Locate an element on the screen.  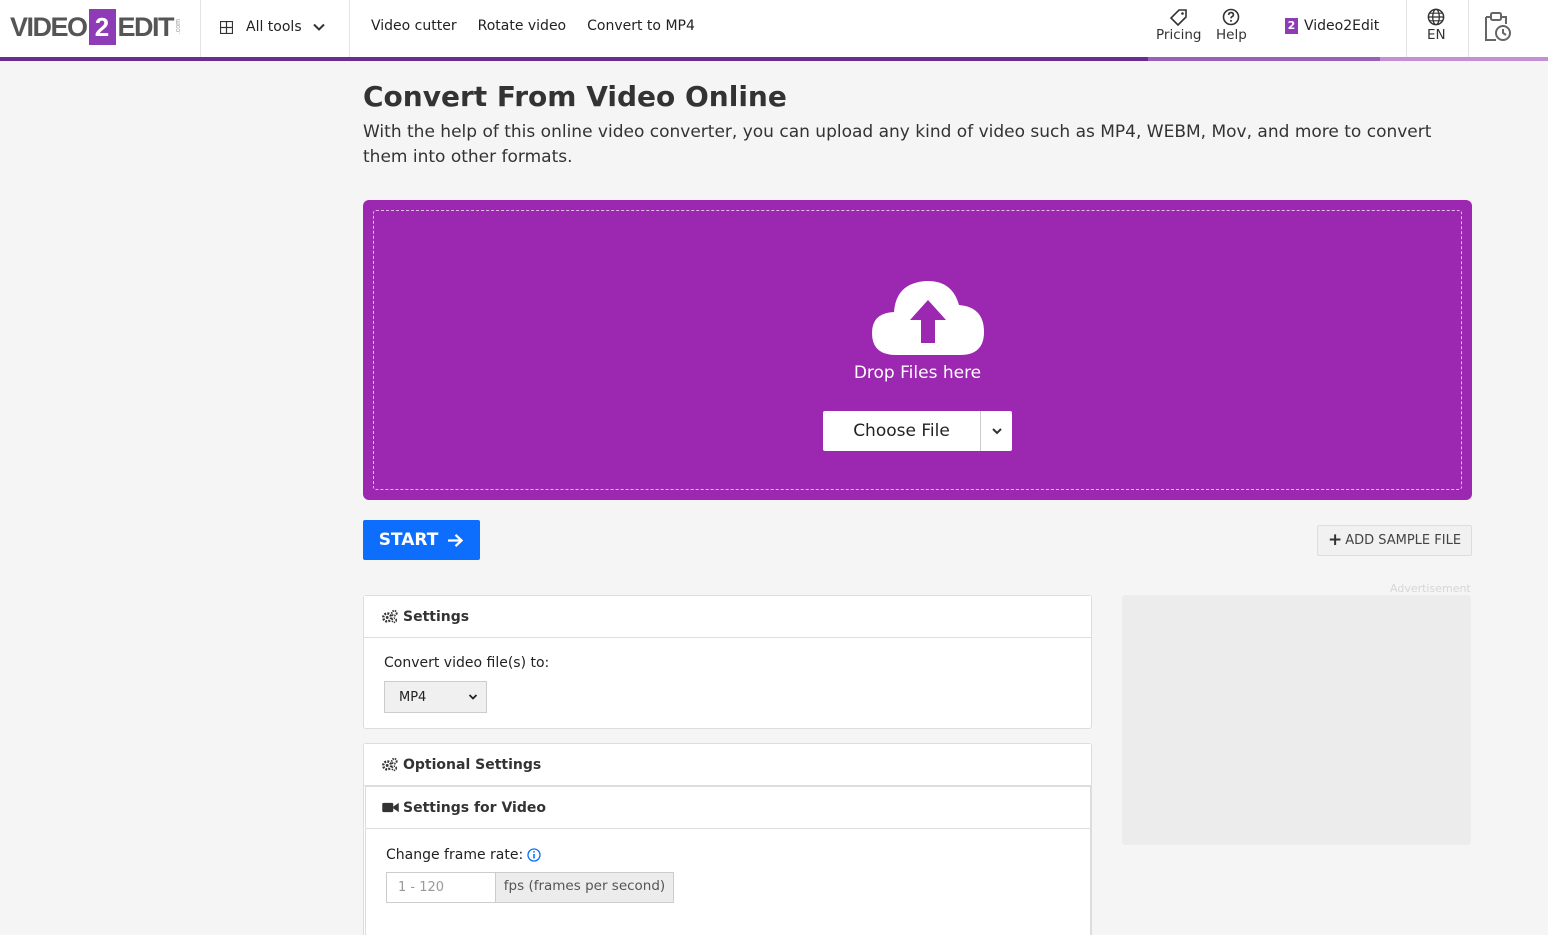
frame-rate-input: 1 - 120 is located at coordinates (441, 887).